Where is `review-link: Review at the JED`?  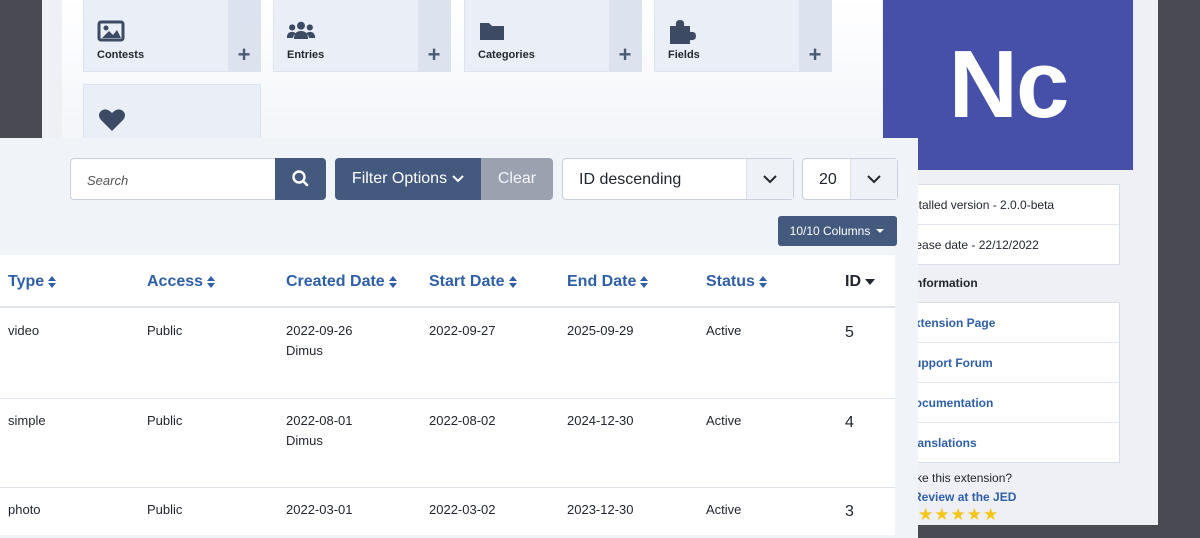 review-link: Review at the JED is located at coordinates (964, 497).